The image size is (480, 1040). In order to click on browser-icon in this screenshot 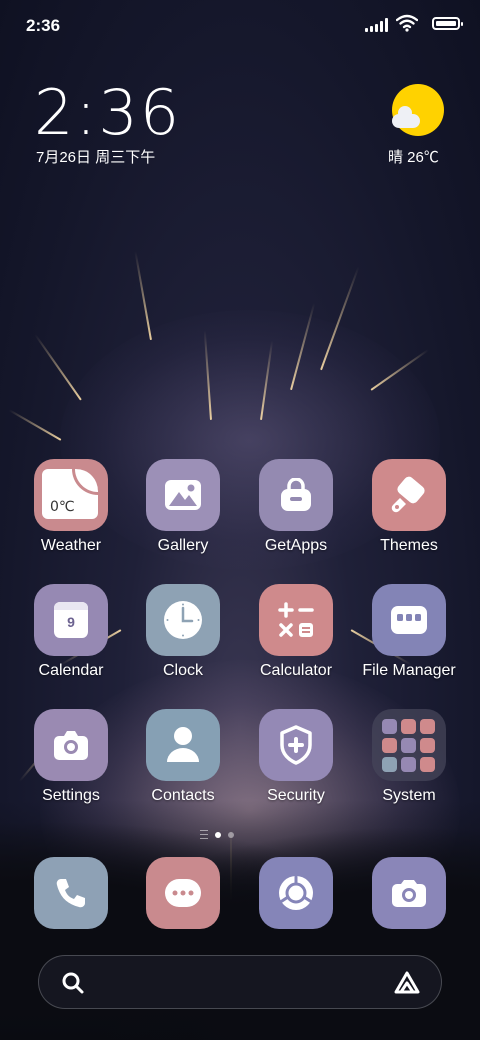, I will do `click(296, 893)`.